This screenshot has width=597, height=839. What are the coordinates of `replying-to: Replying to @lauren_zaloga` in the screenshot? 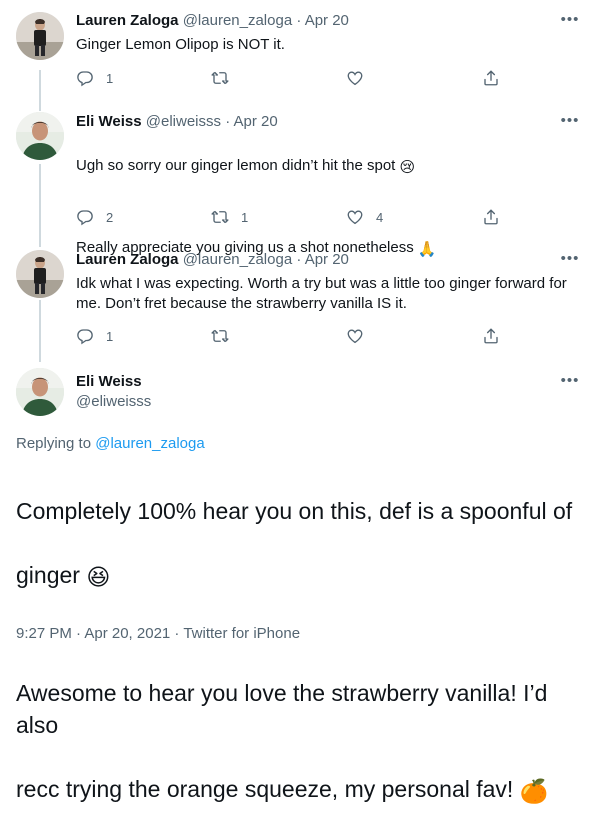 It's located at (110, 443).